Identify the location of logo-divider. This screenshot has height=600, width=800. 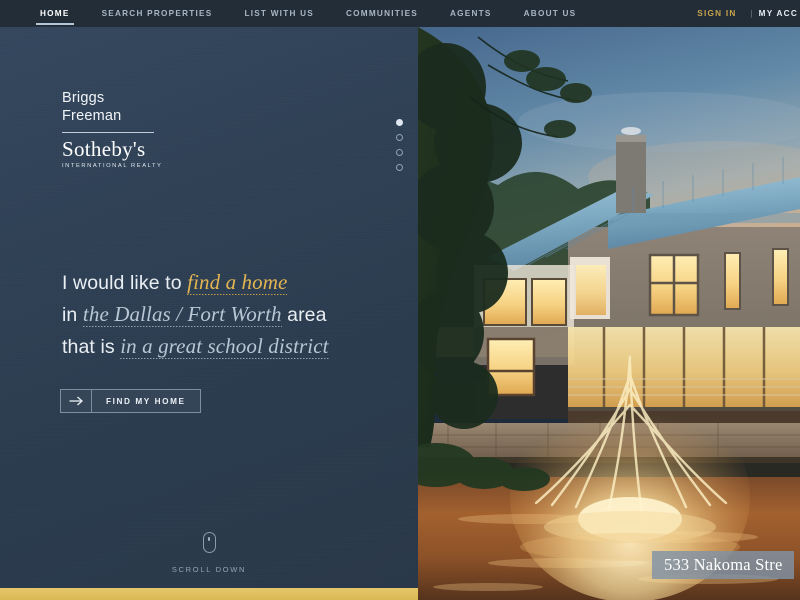
(108, 132).